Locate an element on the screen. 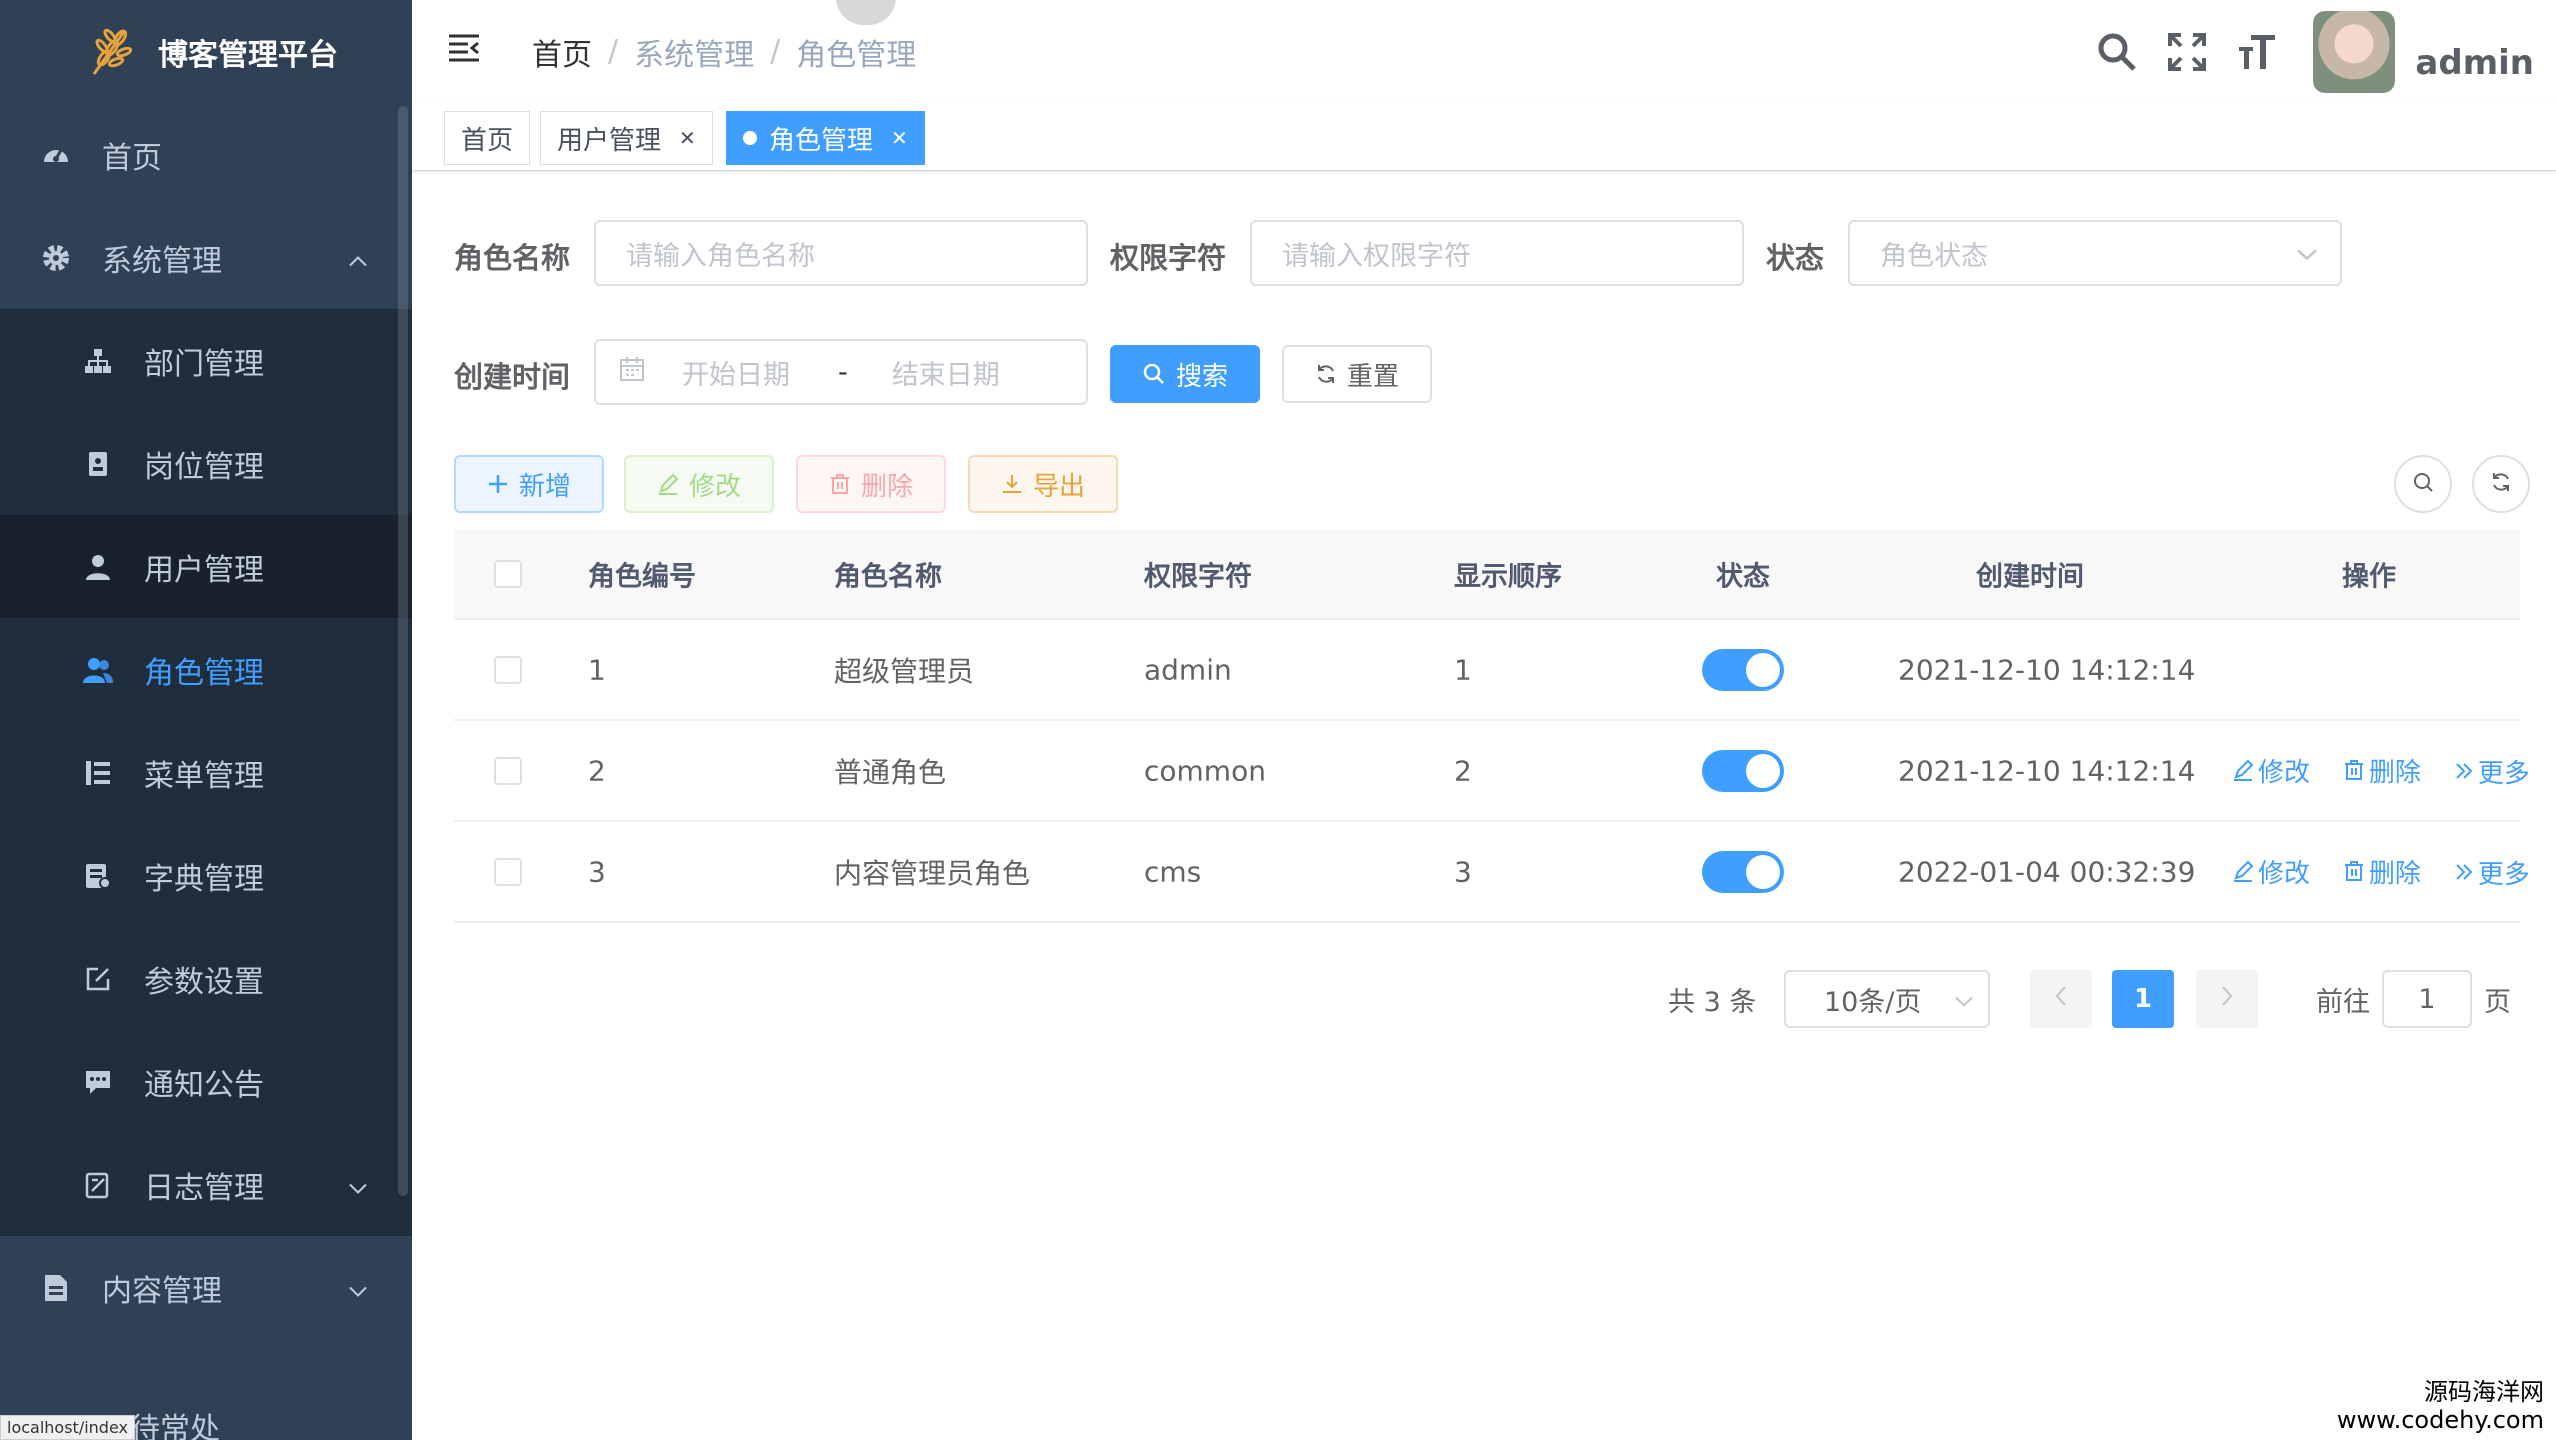  refresh-table-button is located at coordinates (2501, 484).